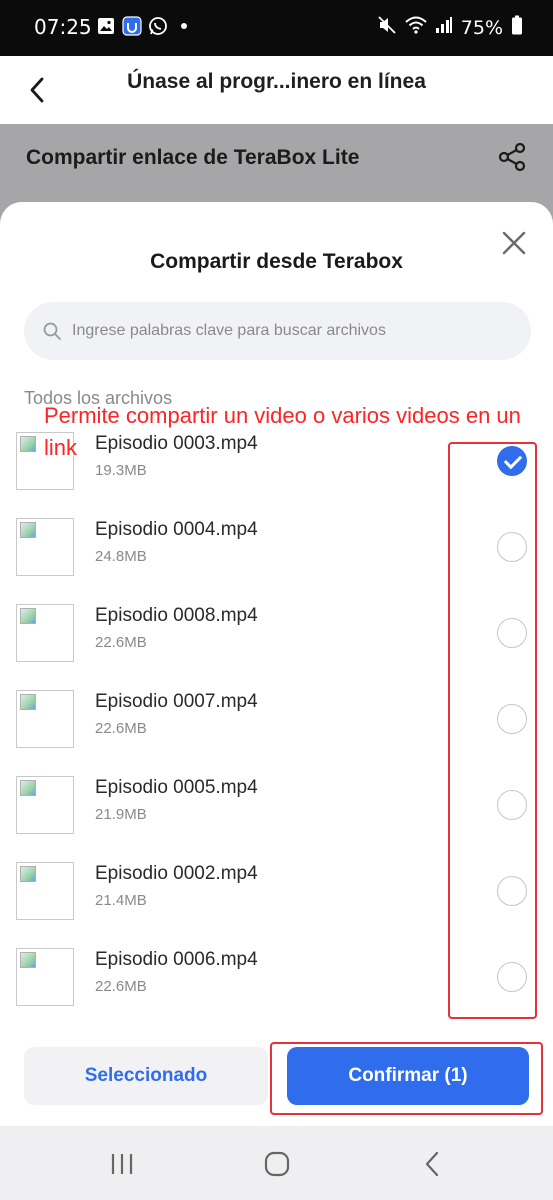 The height and width of the screenshot is (1200, 553). Describe the element at coordinates (132, 26) in the screenshot. I see `app-icon` at that location.